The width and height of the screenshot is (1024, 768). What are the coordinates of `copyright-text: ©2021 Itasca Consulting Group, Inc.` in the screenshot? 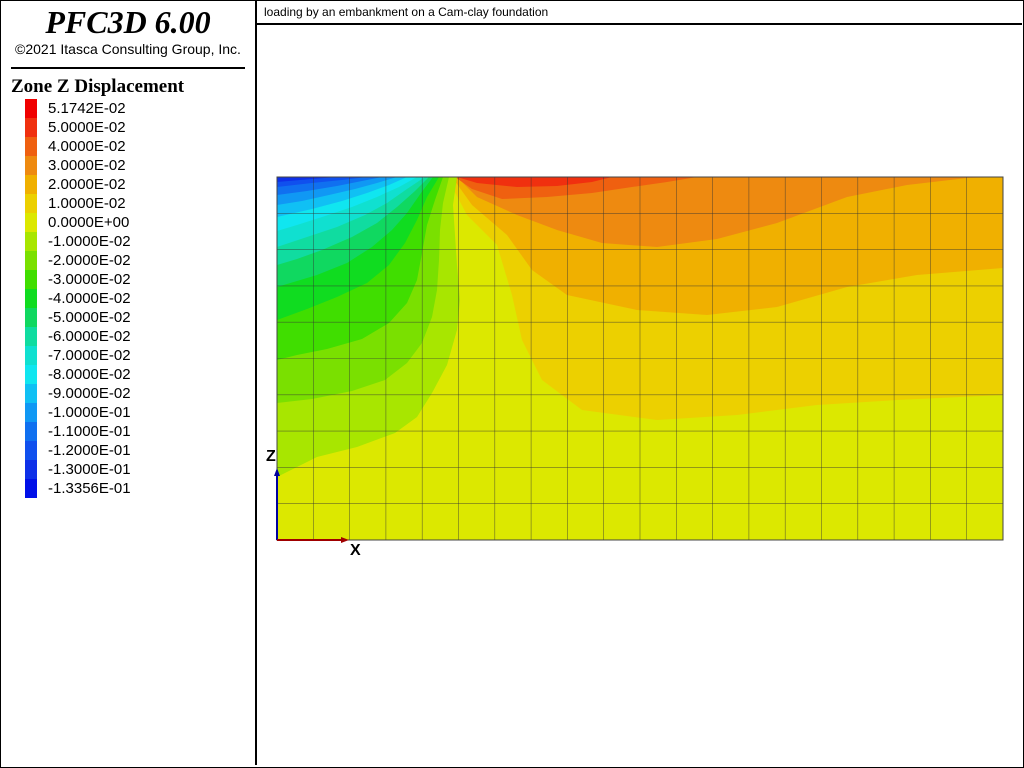 It's located at (128, 49).